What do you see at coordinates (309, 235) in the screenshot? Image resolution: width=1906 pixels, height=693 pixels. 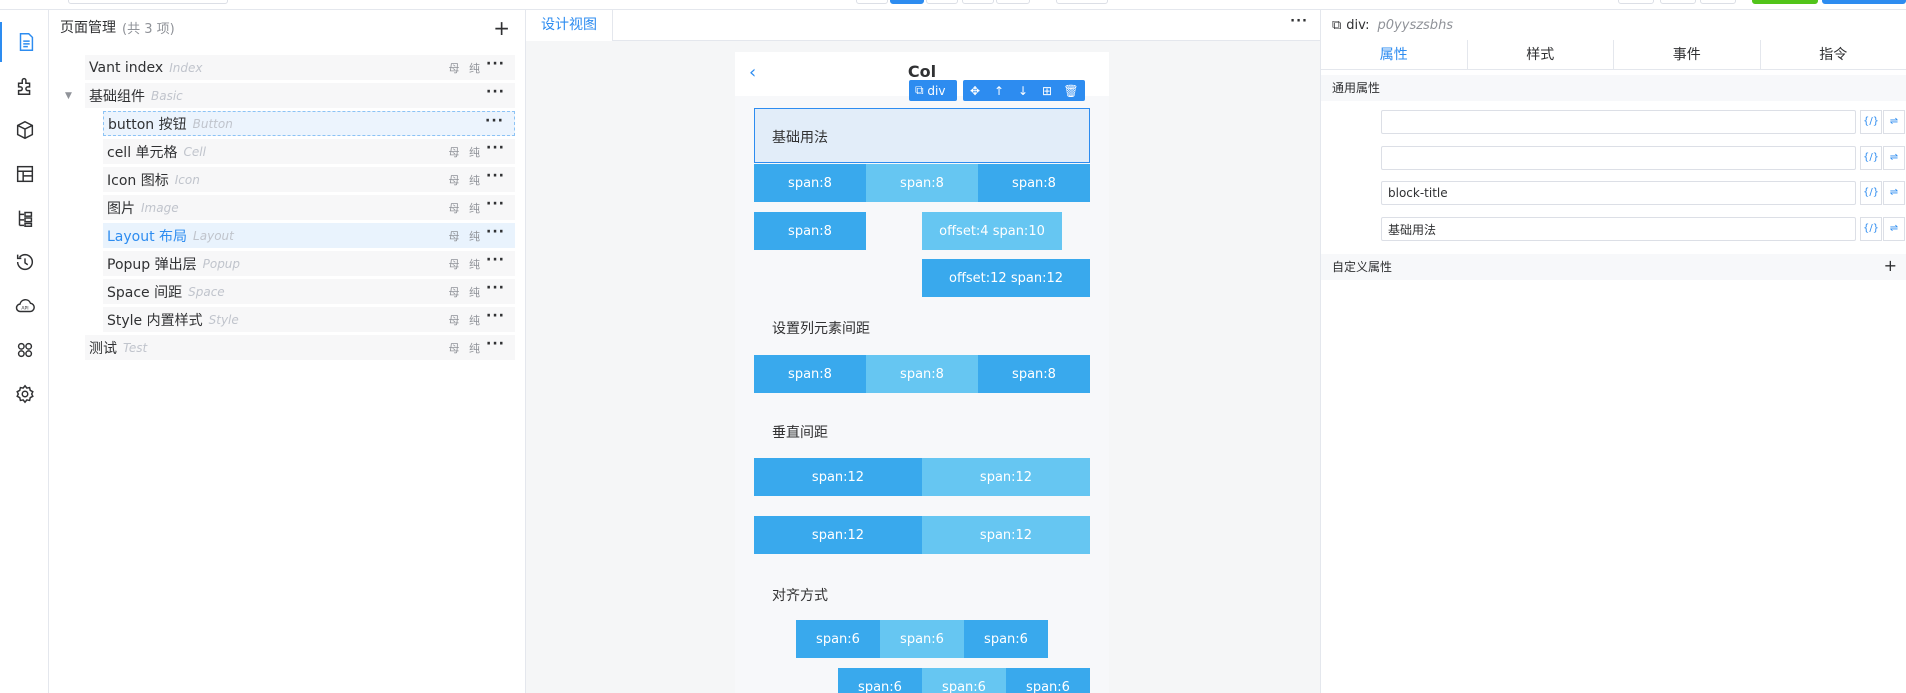 I see `tree-item-layout: Layout 布局 Layout 母 纯 ···` at bounding box center [309, 235].